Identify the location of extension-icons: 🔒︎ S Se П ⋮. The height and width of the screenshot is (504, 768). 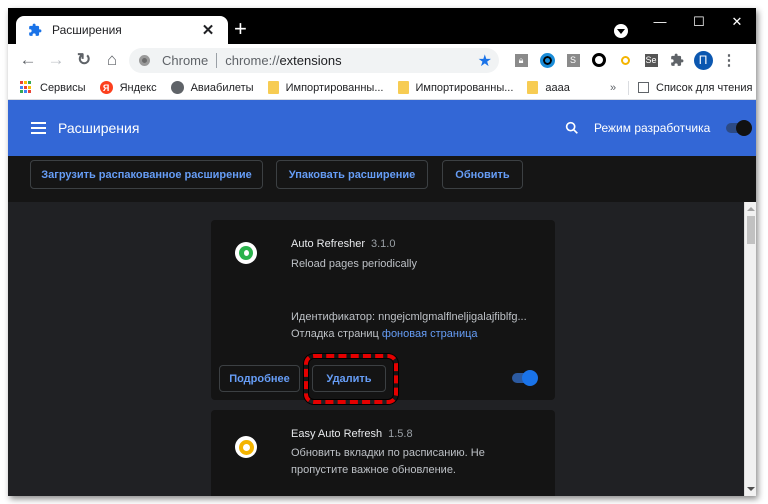
(625, 60).